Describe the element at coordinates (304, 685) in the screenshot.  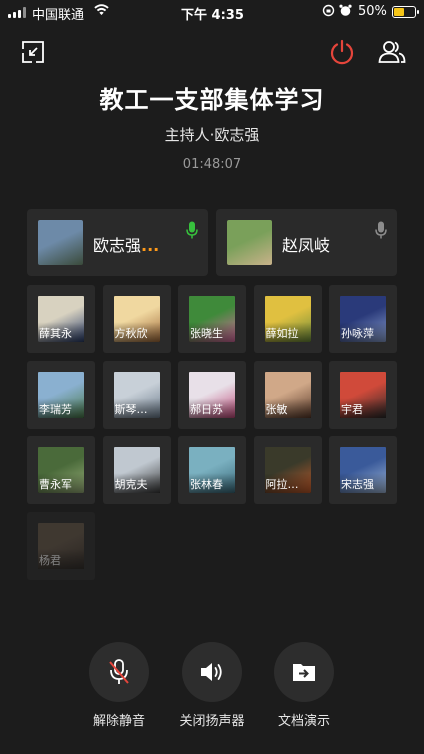
I see `doc-present-button: 文档演示` at that location.